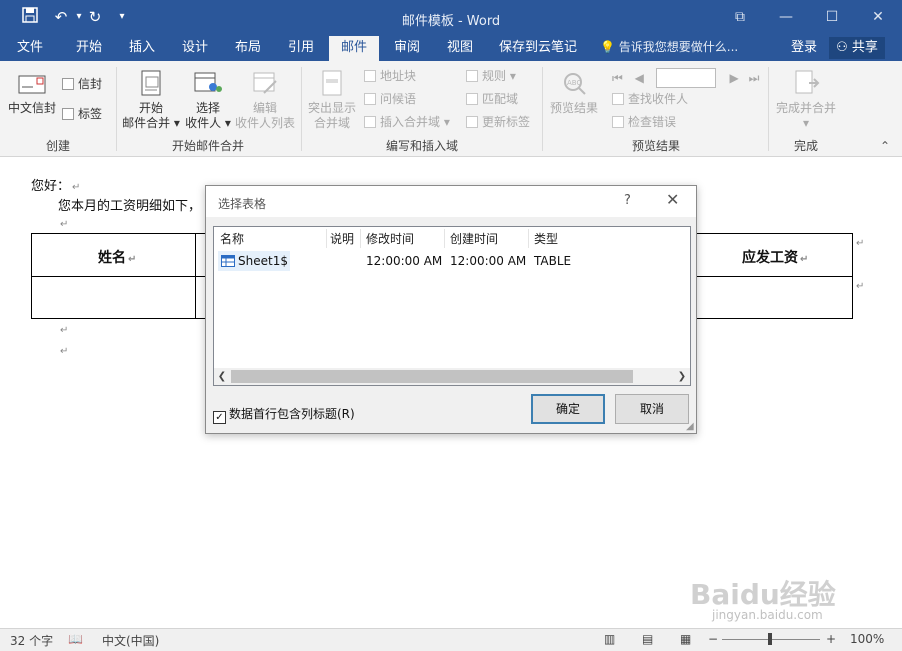 Image resolution: width=902 pixels, height=651 pixels. Describe the element at coordinates (672, 199) in the screenshot. I see `close-icon: ✕` at that location.